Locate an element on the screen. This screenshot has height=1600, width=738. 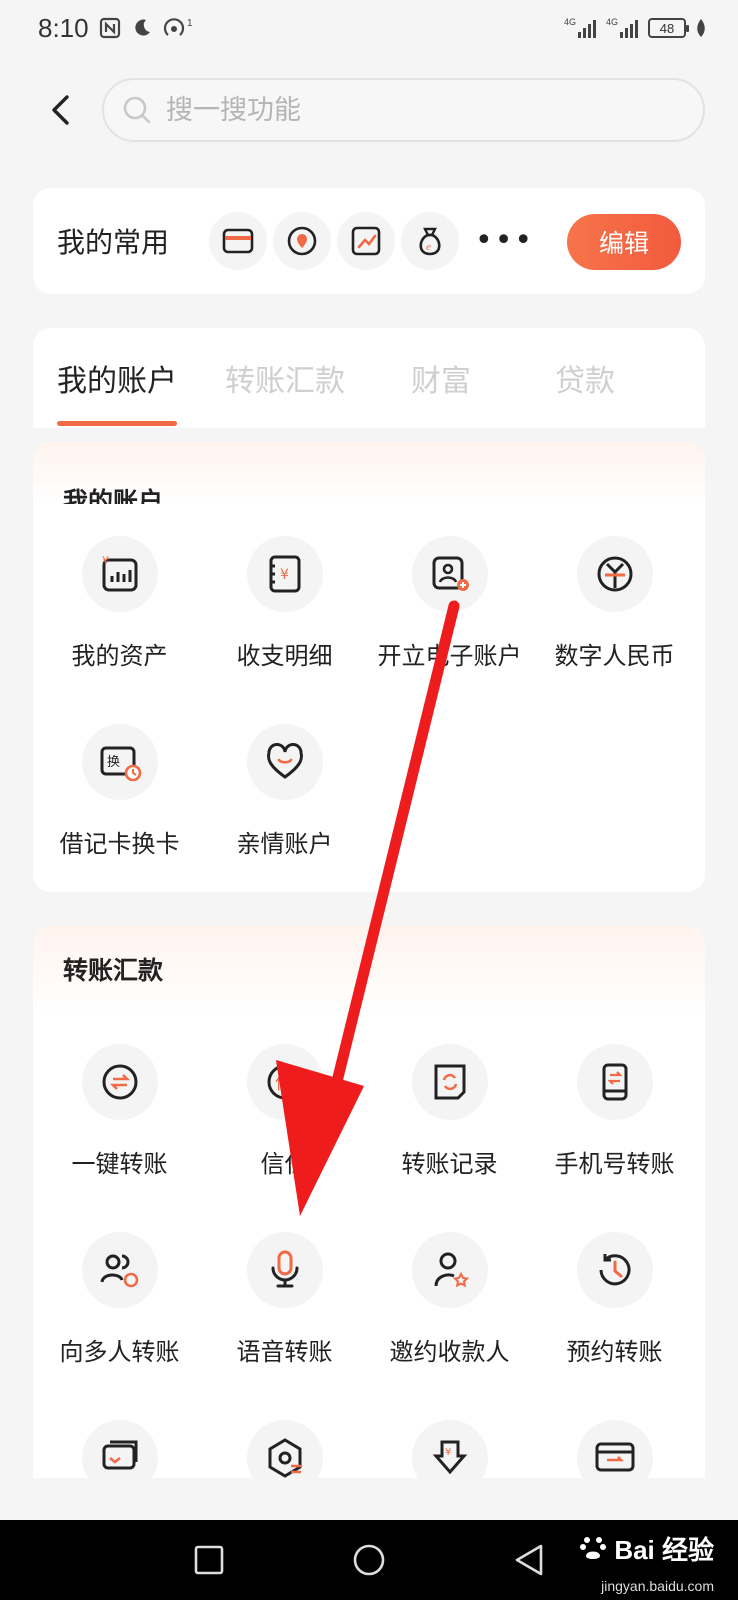
card-exchange-icon is located at coordinates (614, 1449).